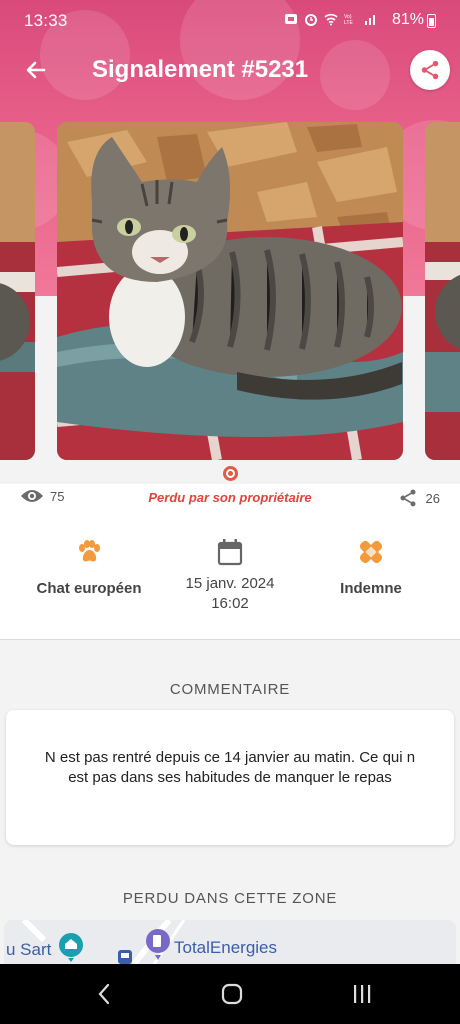 The width and height of the screenshot is (460, 1024). I want to click on photo-slide-previous, so click(17, 291).